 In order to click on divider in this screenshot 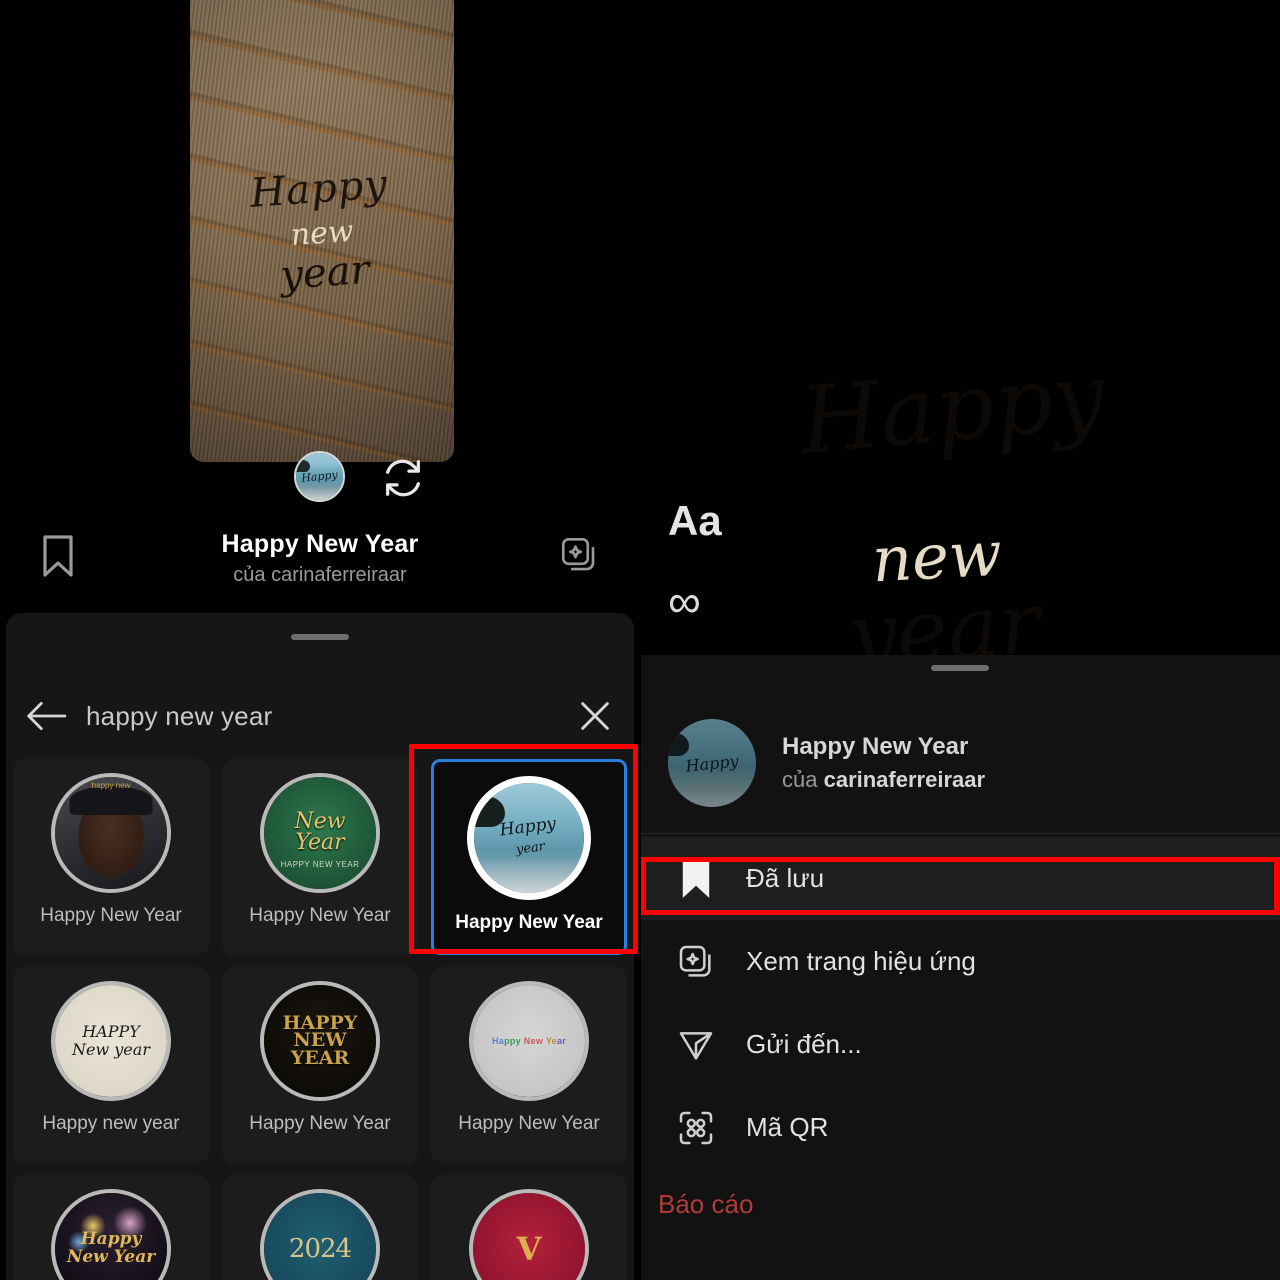, I will do `click(960, 833)`.